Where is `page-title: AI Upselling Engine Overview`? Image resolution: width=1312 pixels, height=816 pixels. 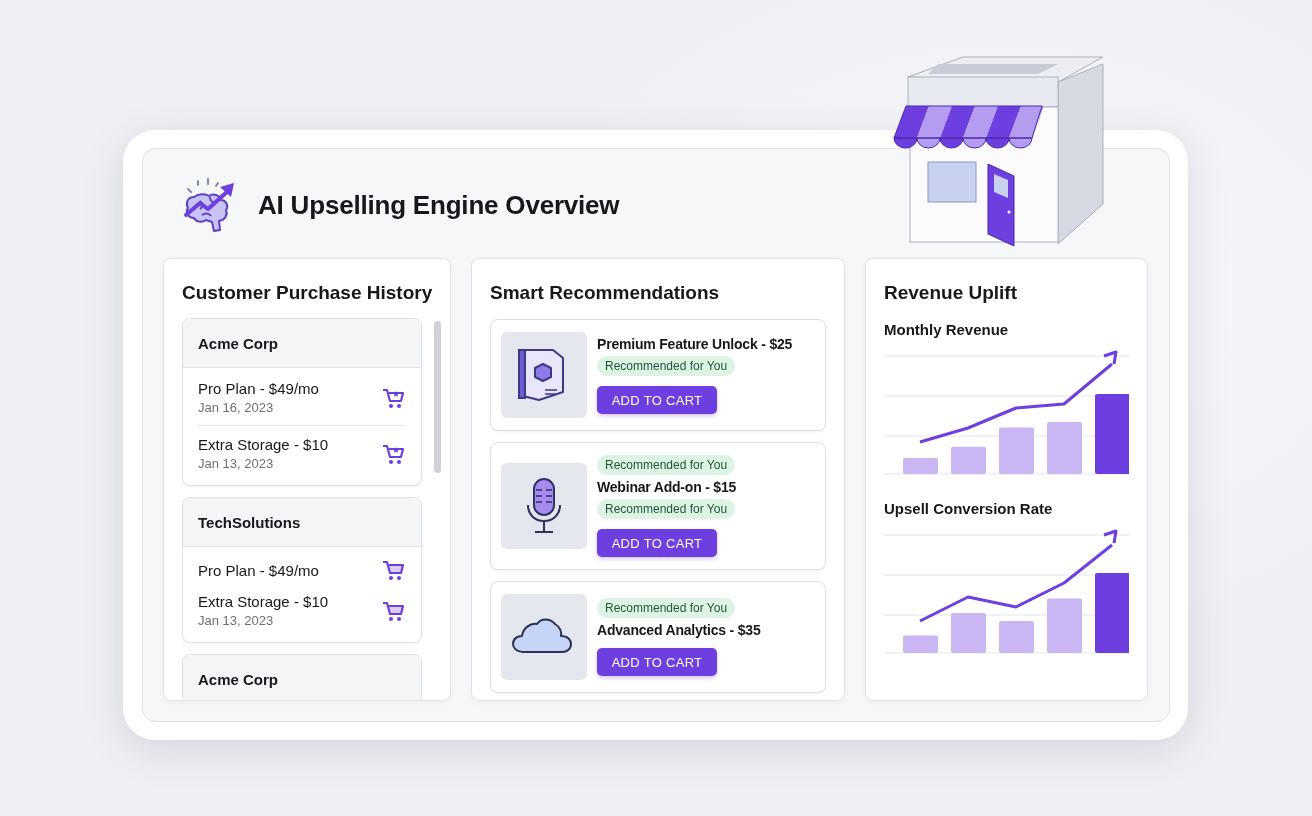
page-title: AI Upselling Engine Overview is located at coordinates (439, 205).